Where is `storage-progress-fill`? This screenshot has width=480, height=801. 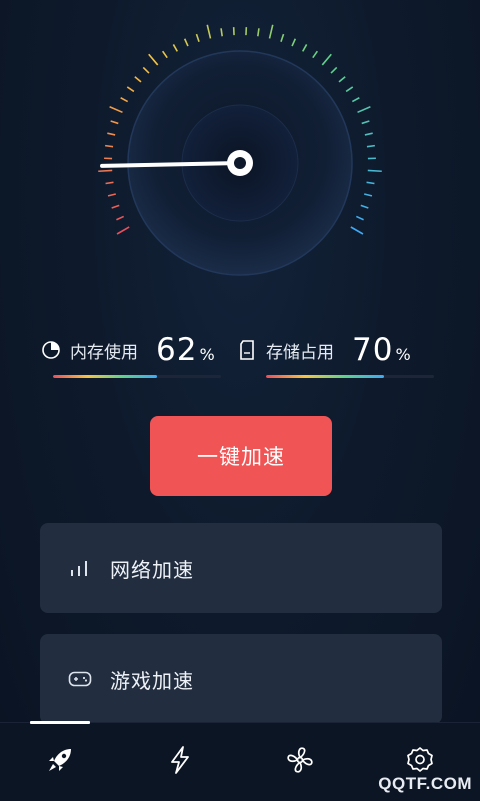 storage-progress-fill is located at coordinates (325, 376).